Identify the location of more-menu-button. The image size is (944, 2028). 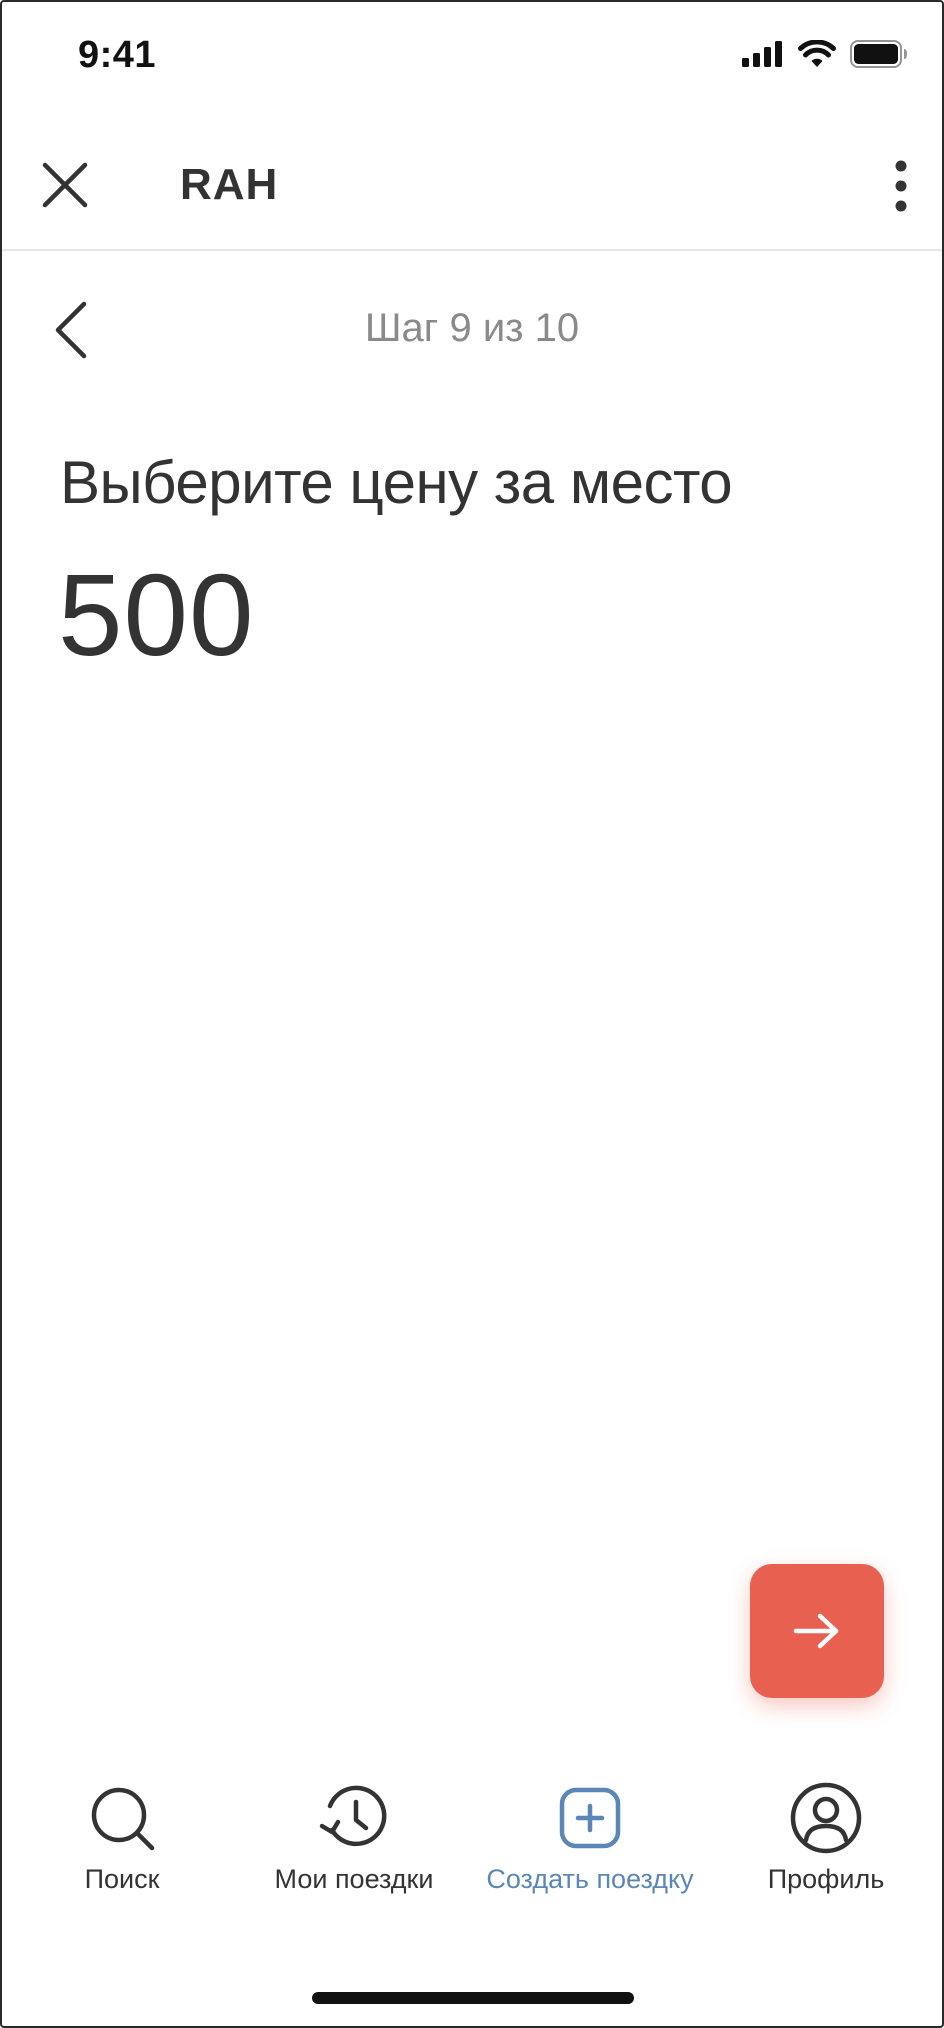
(901, 186).